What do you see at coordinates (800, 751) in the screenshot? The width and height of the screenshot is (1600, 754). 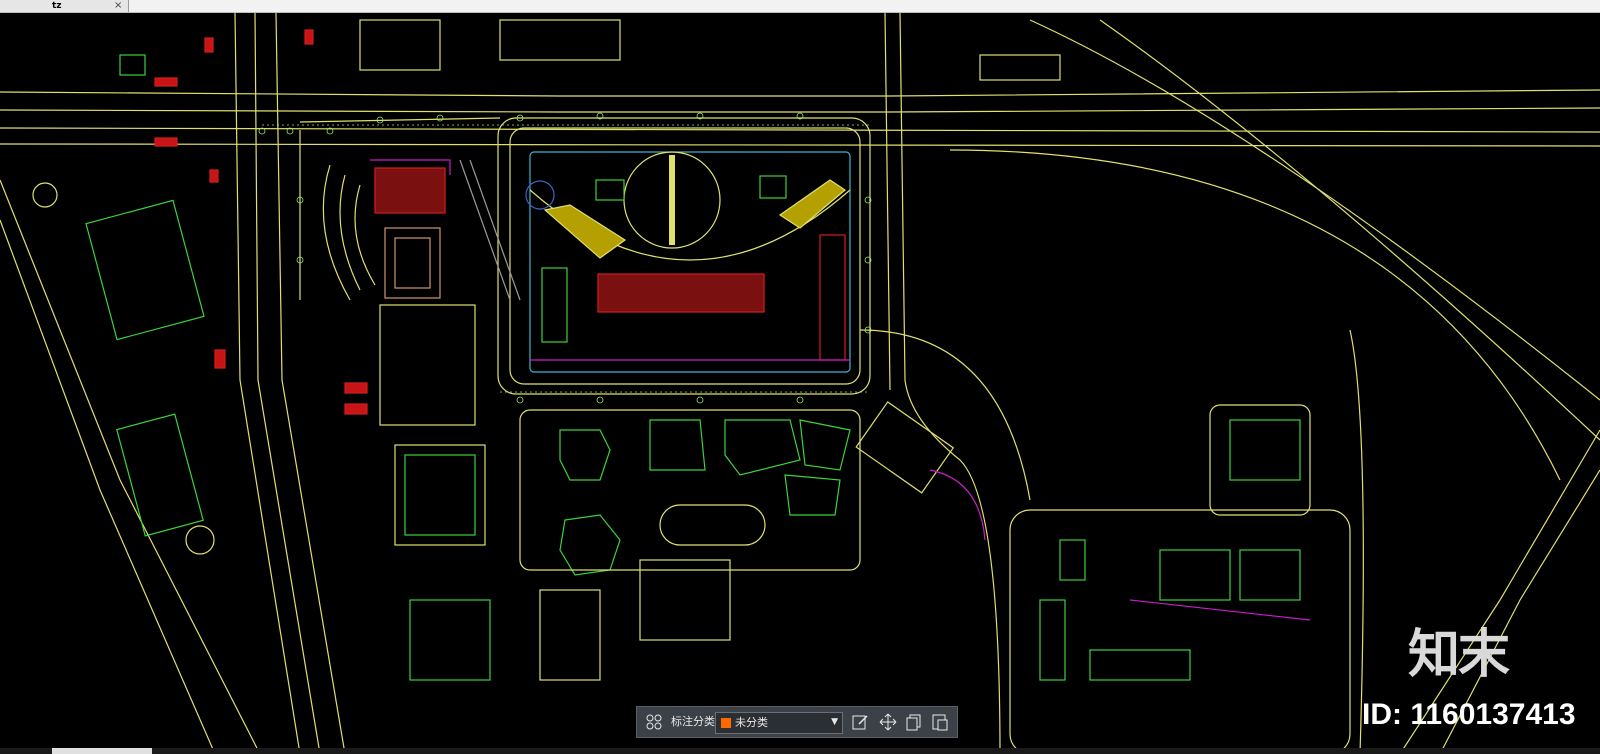 I see `status-bar` at bounding box center [800, 751].